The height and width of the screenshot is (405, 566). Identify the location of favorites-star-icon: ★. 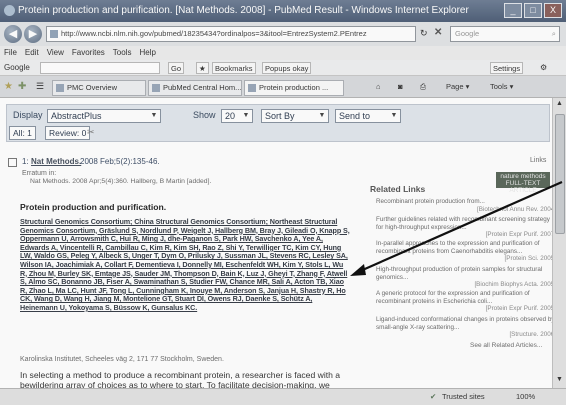
(8, 86).